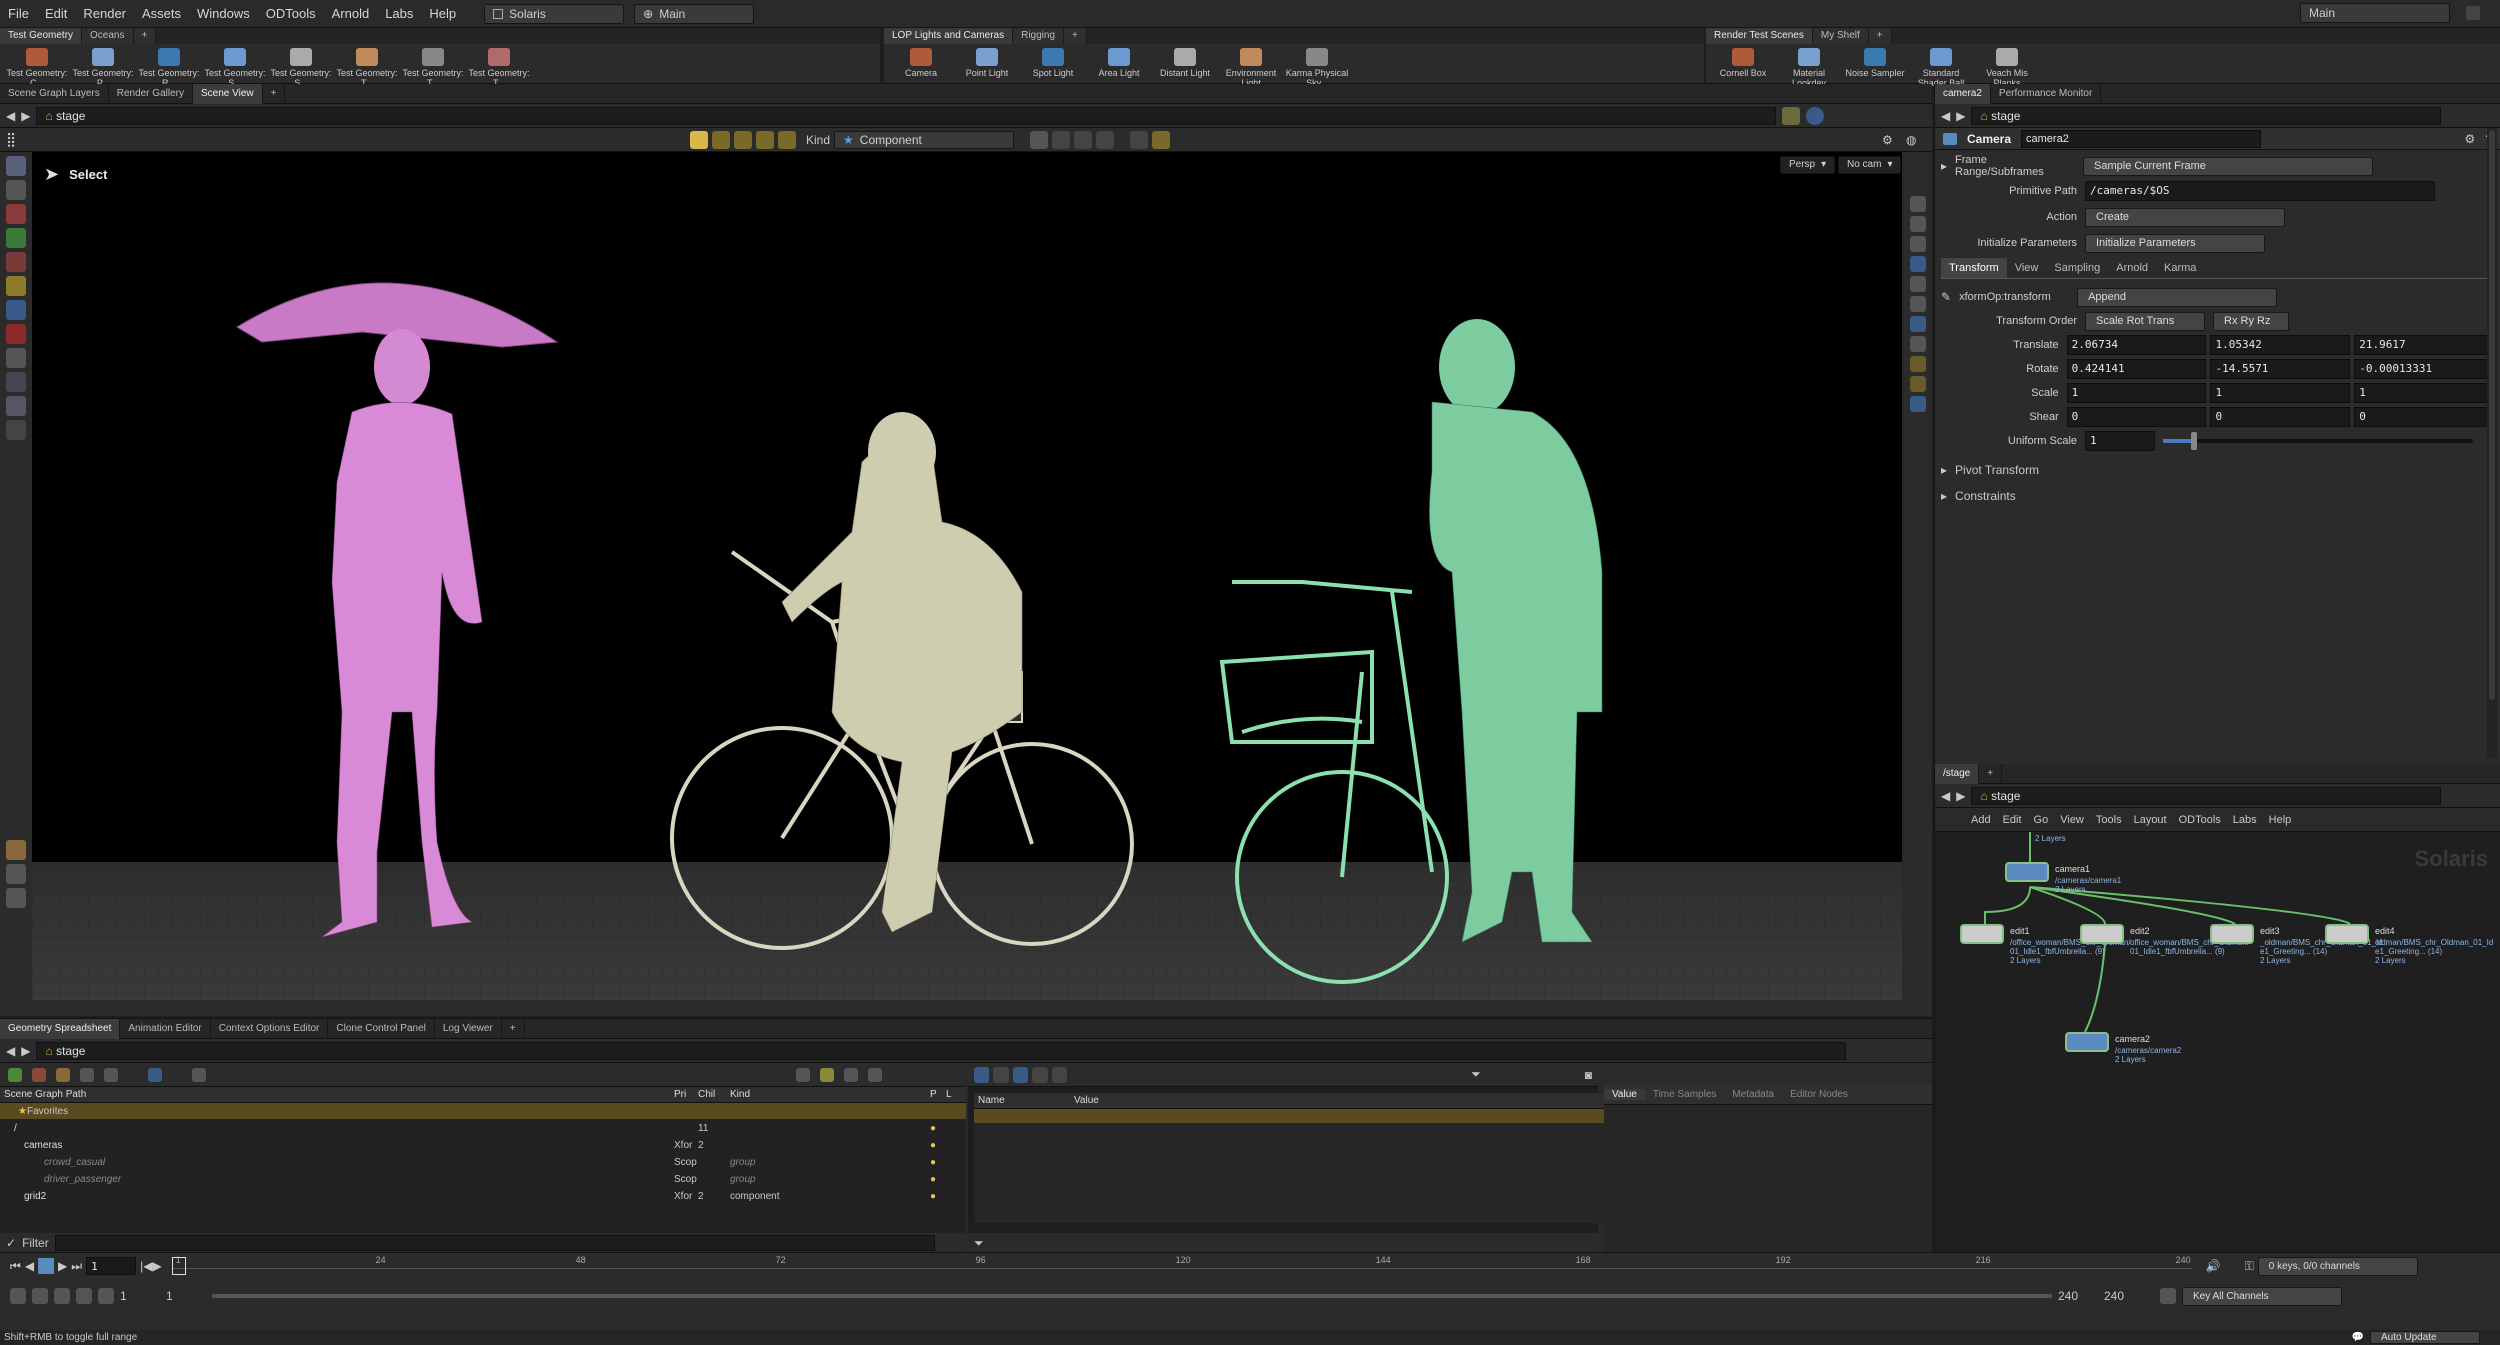 This screenshot has width=2500, height=1345. Describe the element at coordinates (1139, 139) in the screenshot. I see `secure-select-icon` at that location.